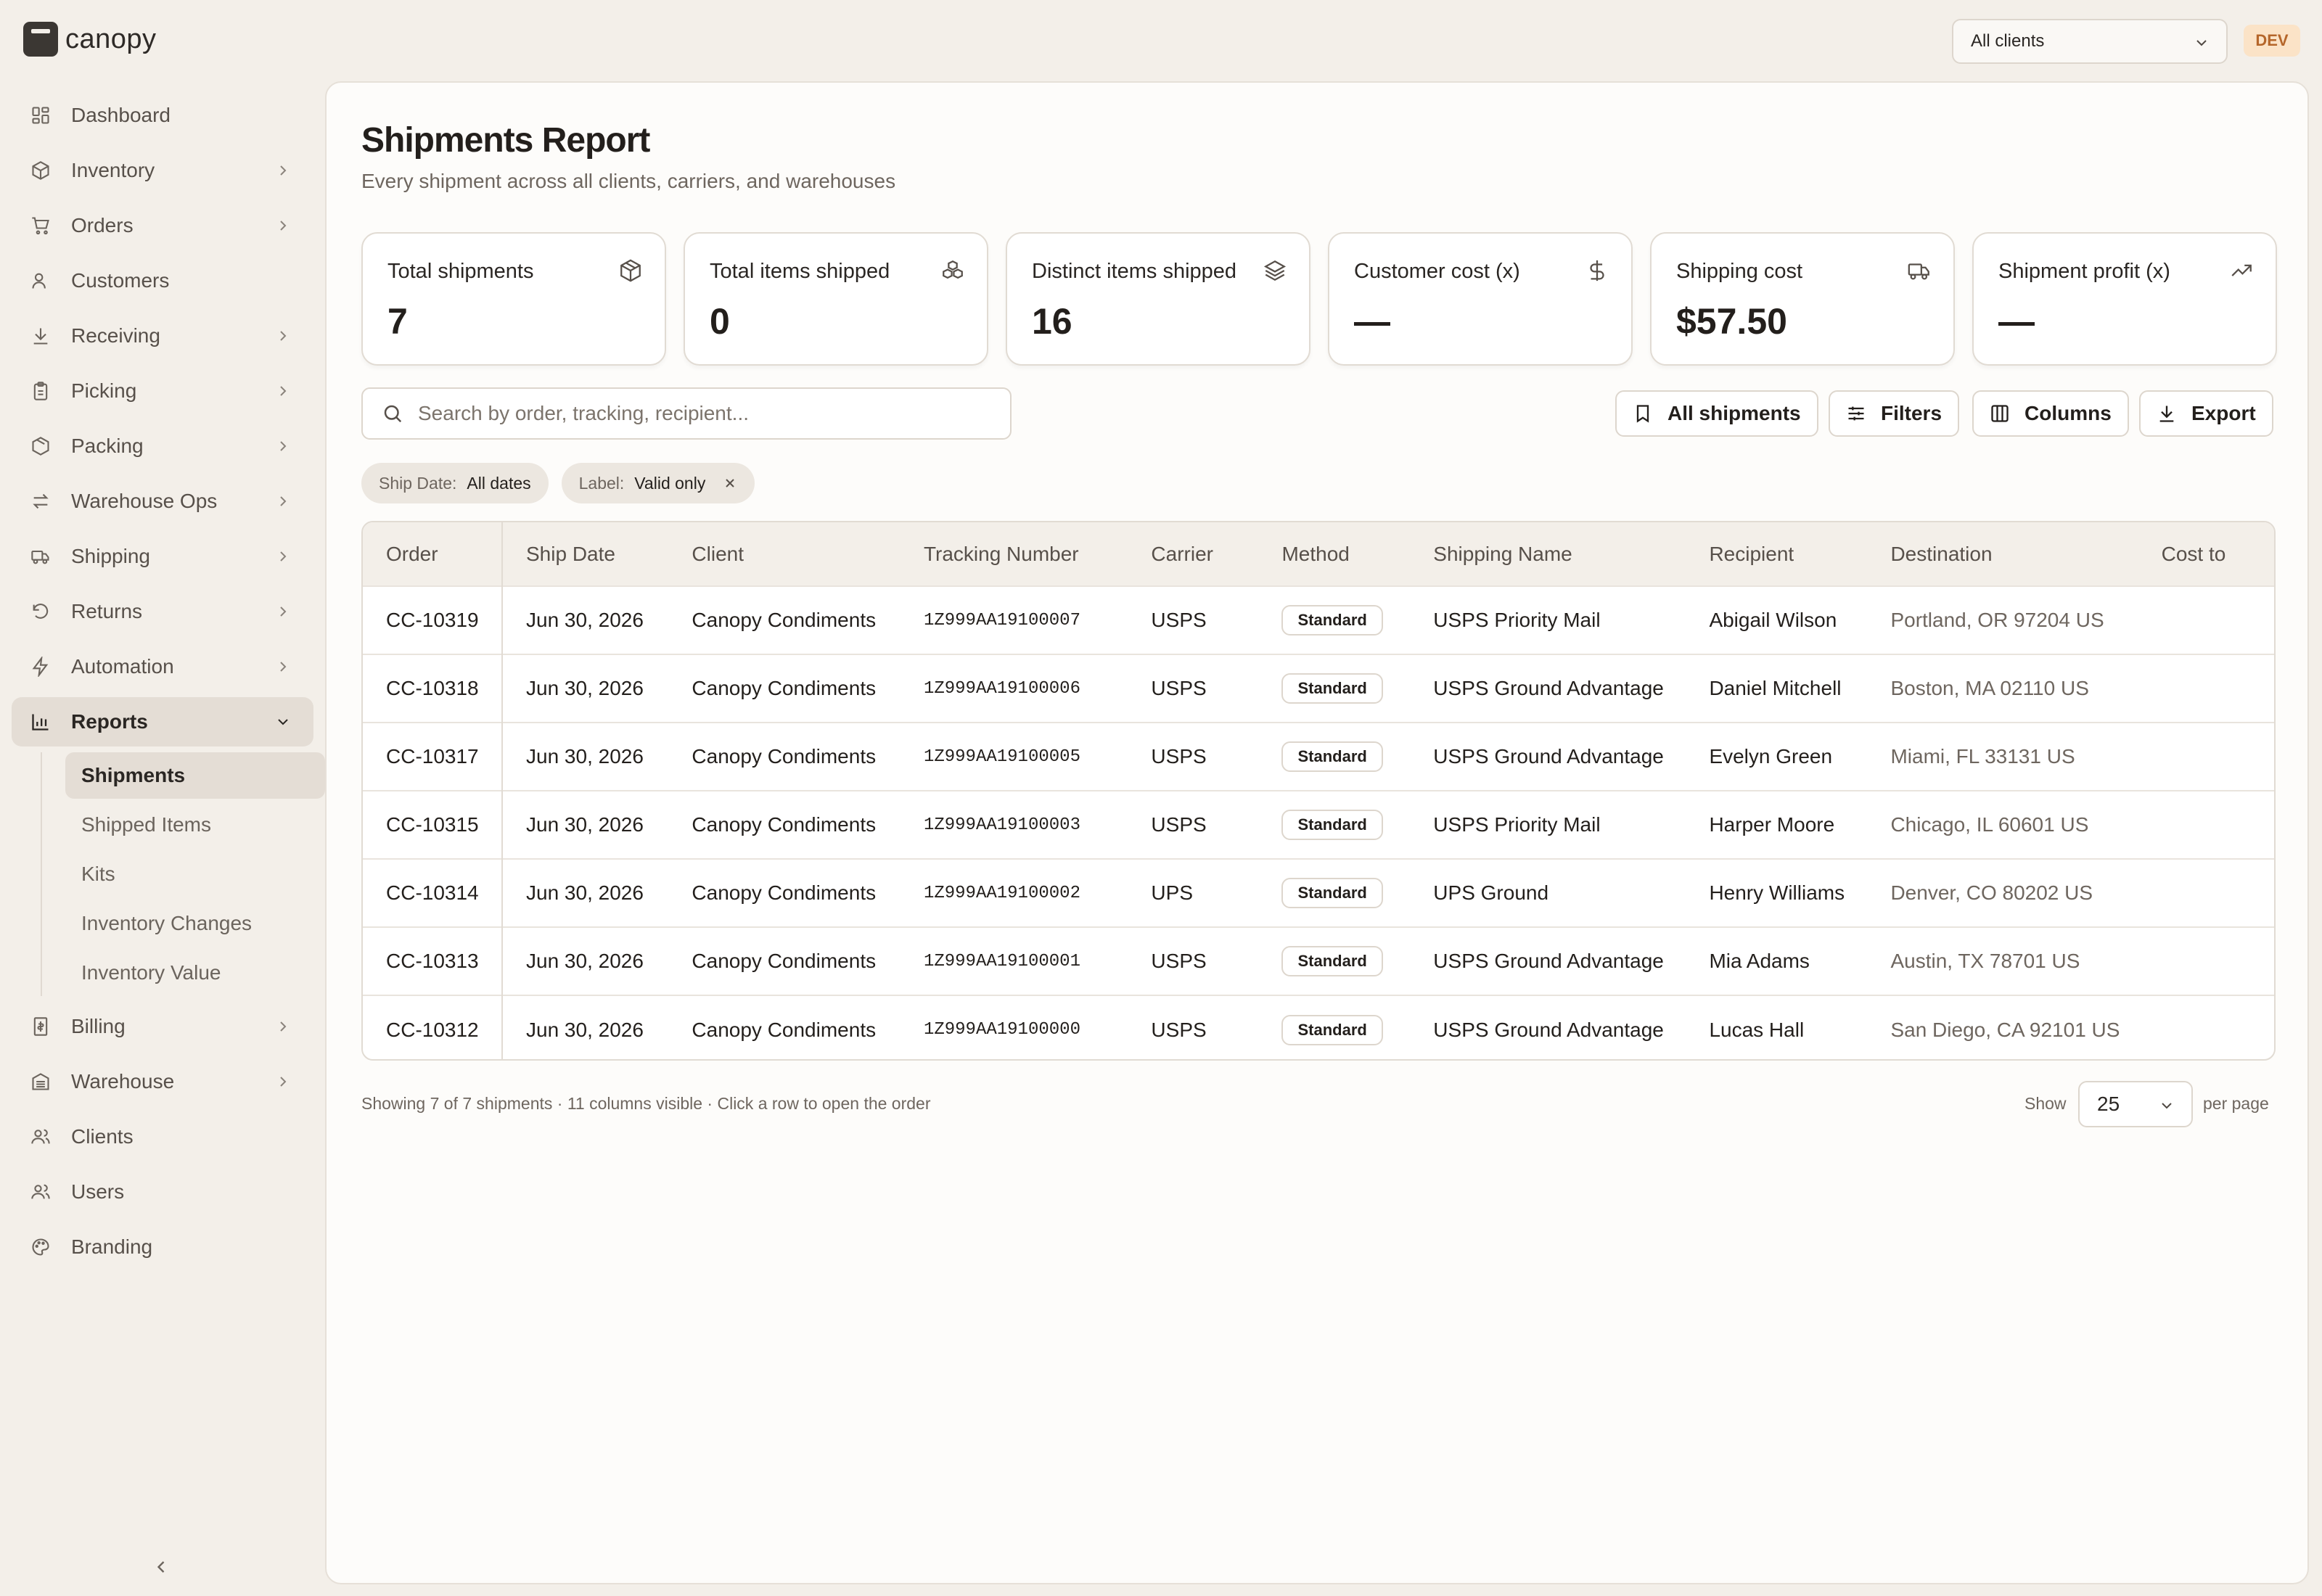  What do you see at coordinates (195, 825) in the screenshot?
I see `subnav-item-shipped-items: Shipped Items` at bounding box center [195, 825].